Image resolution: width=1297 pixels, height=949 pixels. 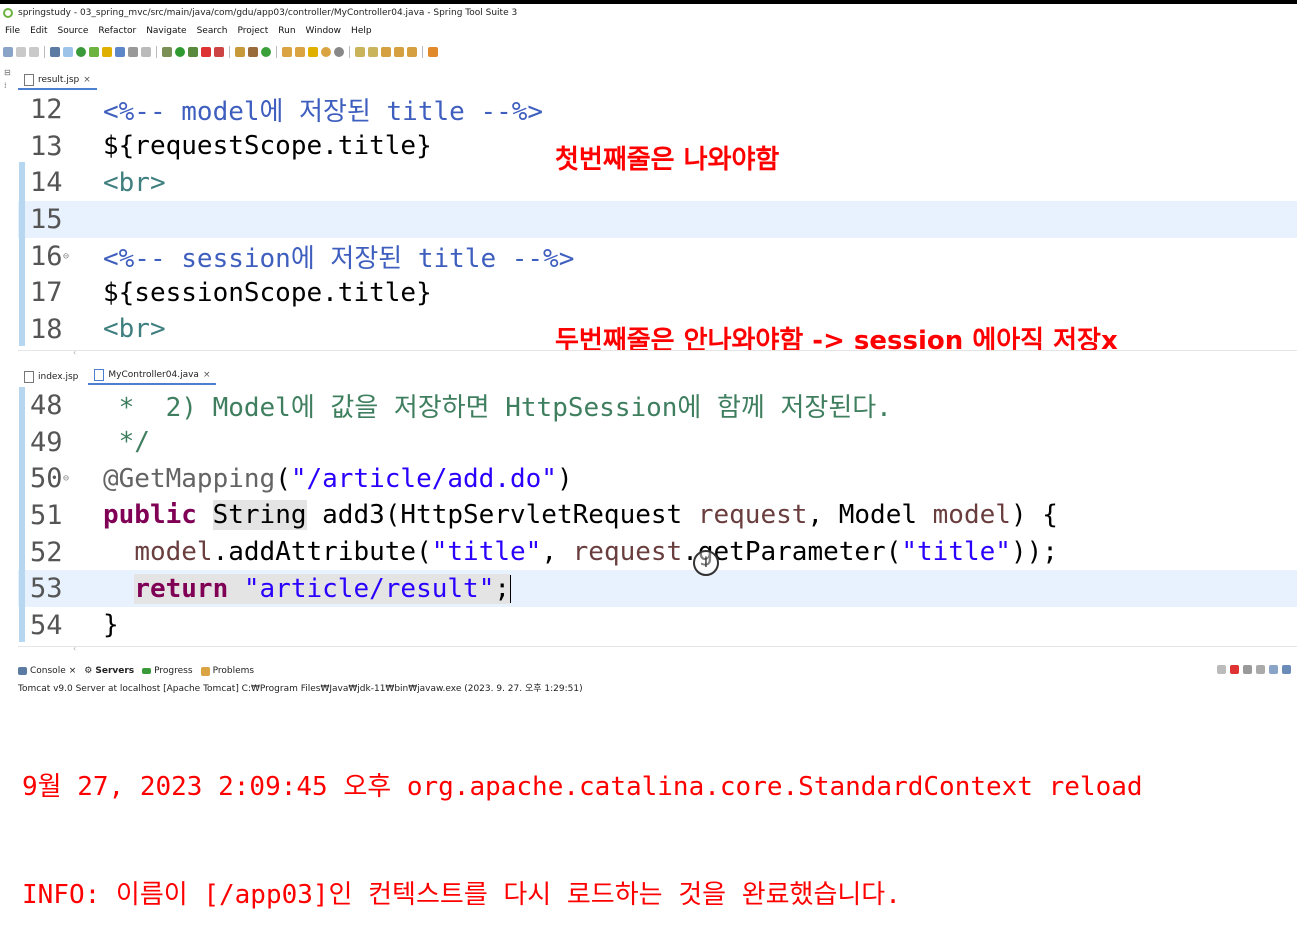 What do you see at coordinates (219, 52) in the screenshot?
I see `external-tools-icon` at bounding box center [219, 52].